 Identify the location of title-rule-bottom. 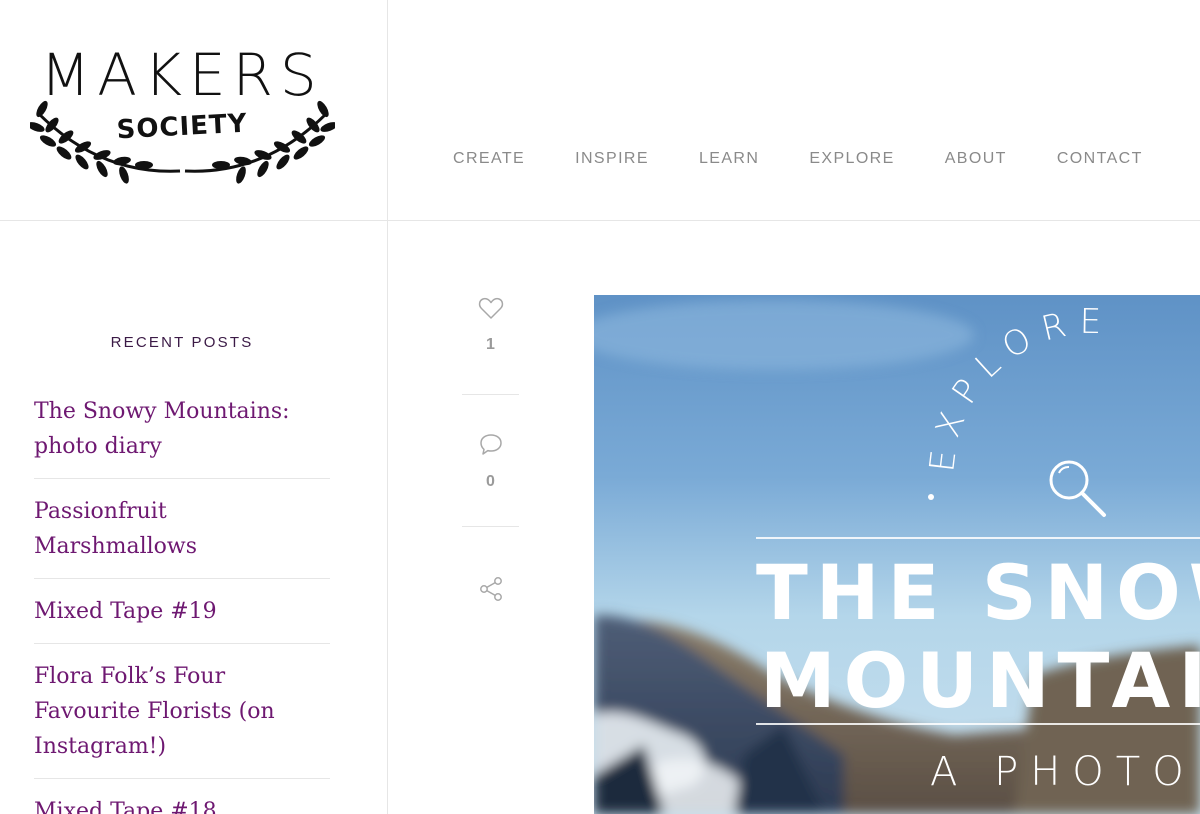
(978, 724).